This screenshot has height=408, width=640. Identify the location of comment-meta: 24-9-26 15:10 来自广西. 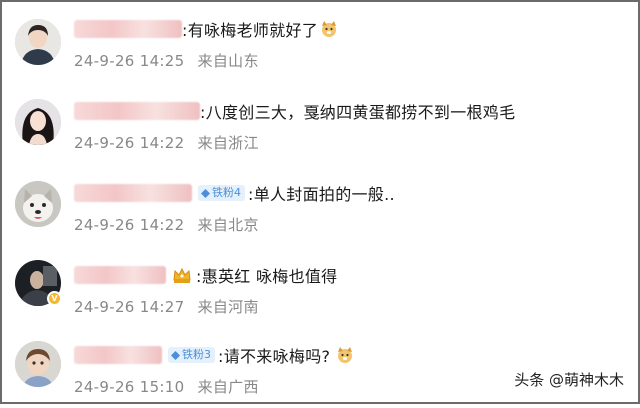
(166, 386).